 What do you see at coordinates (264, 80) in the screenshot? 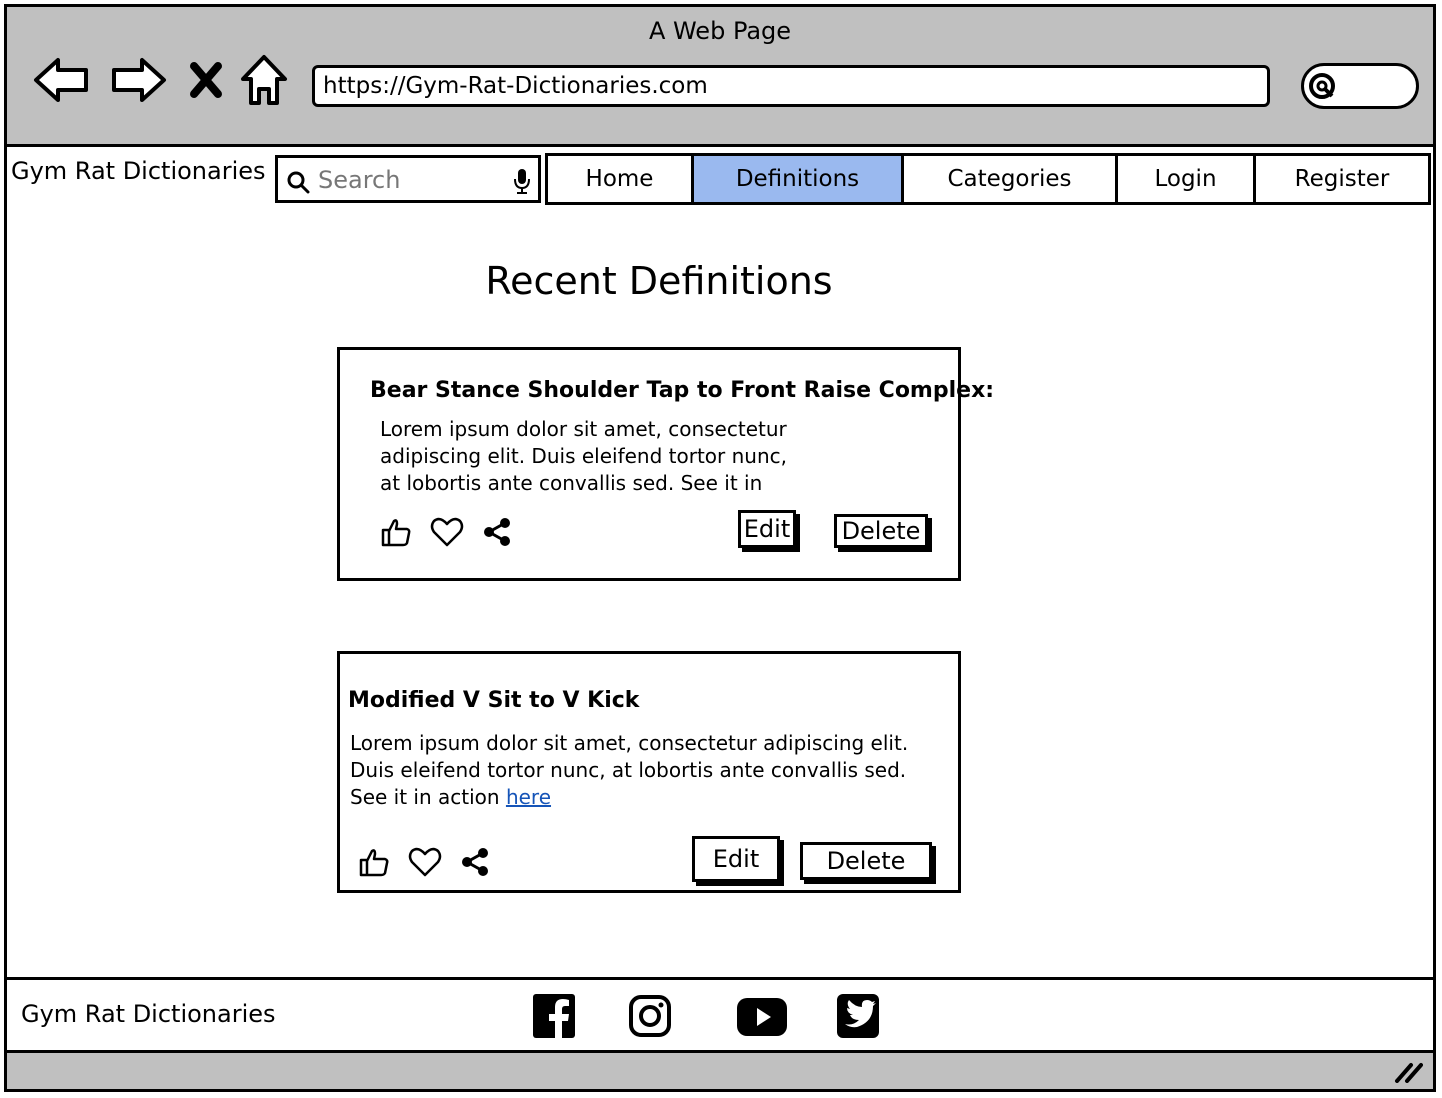
I see `home-icon` at bounding box center [264, 80].